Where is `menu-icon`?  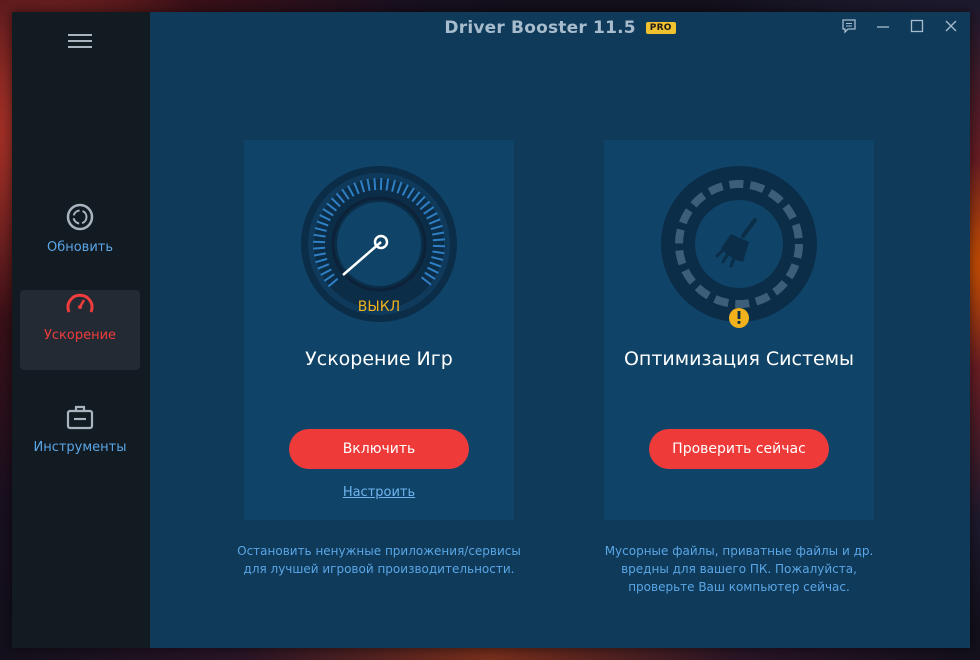
menu-icon is located at coordinates (80, 42).